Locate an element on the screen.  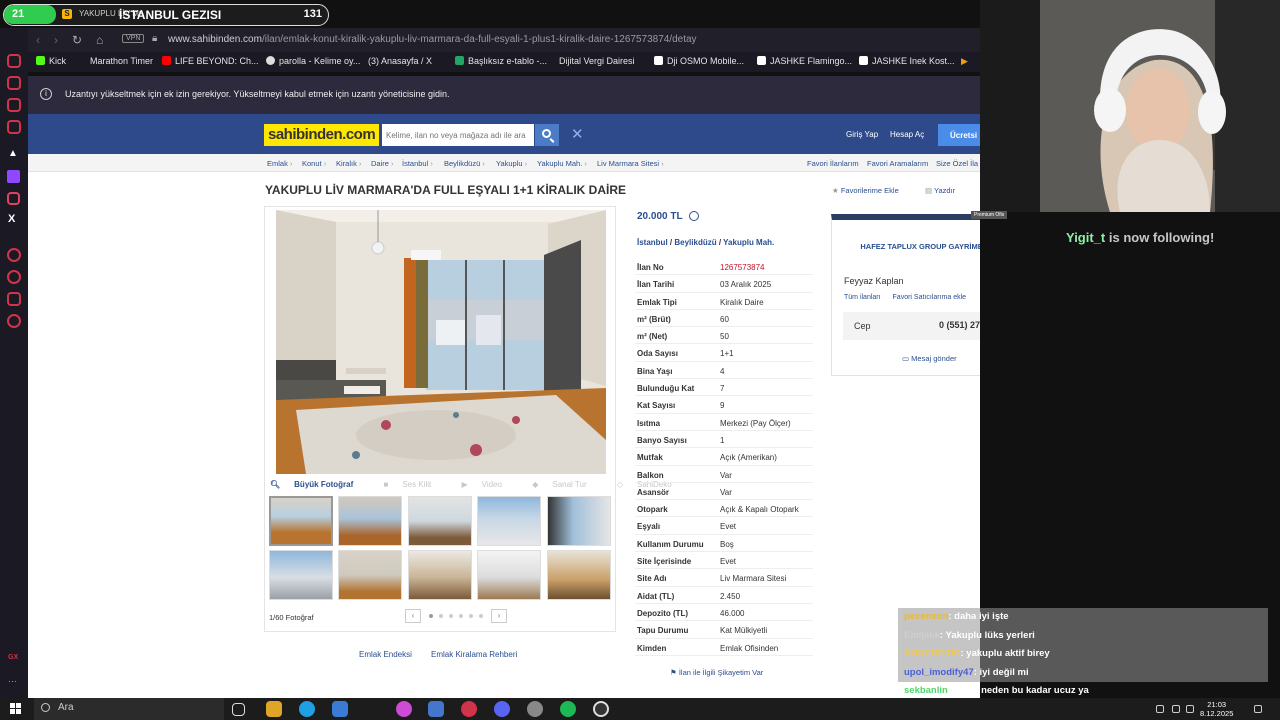
store-icon is located at coordinates (340, 709).